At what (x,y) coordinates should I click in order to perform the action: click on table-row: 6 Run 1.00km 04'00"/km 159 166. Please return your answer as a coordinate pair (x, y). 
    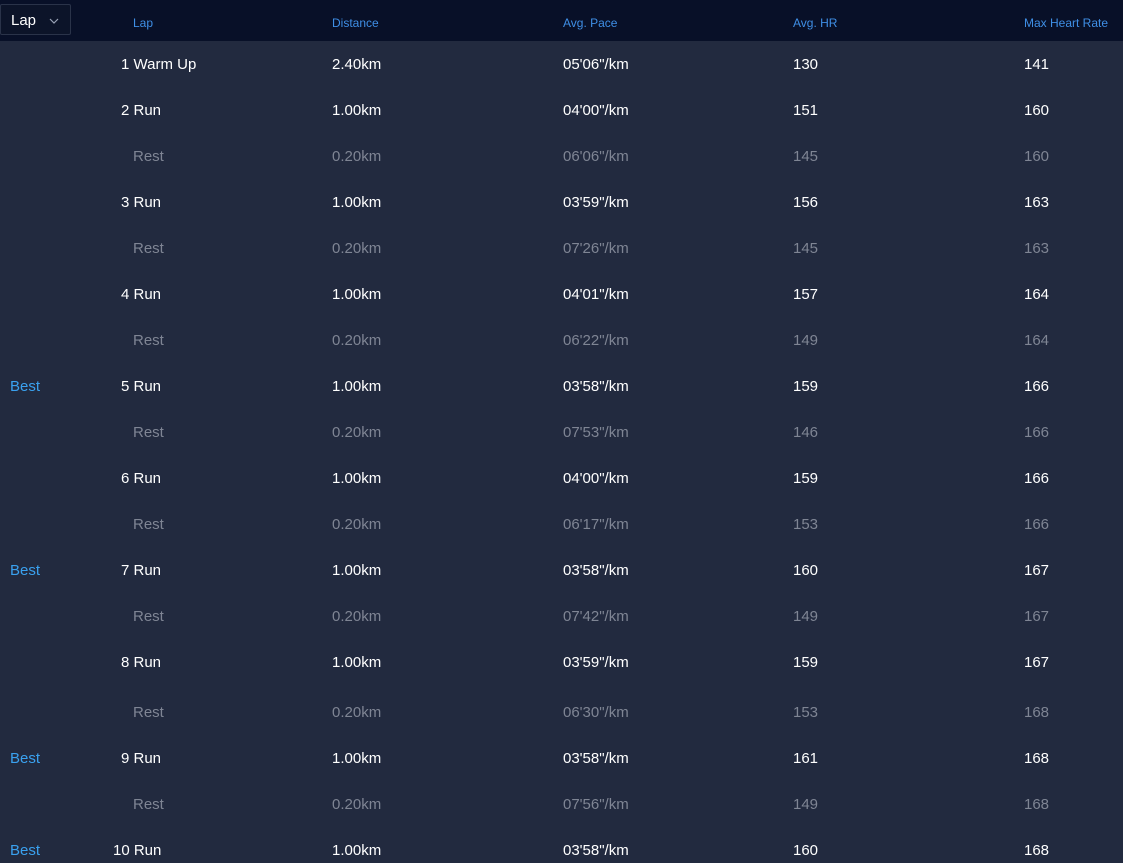
    Looking at the image, I should click on (561, 480).